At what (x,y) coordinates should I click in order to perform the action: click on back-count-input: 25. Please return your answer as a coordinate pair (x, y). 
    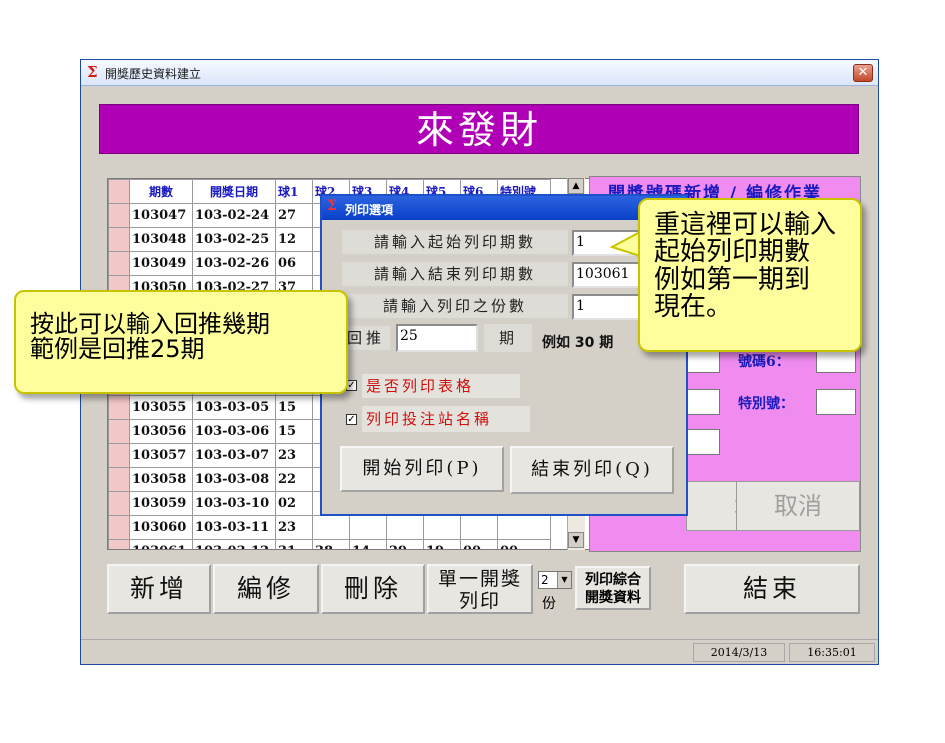
    Looking at the image, I should click on (437, 338).